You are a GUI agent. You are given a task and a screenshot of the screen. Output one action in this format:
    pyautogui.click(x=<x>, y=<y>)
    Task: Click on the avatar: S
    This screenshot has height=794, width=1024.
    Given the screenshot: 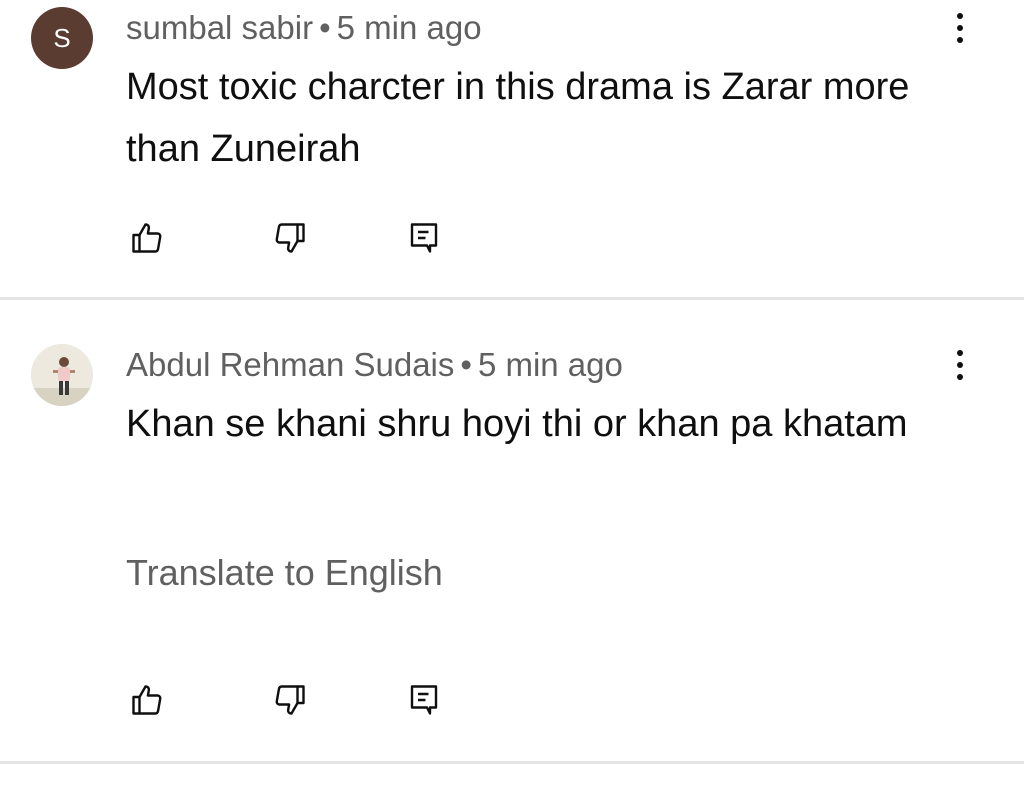 What is the action you would take?
    pyautogui.click(x=62, y=38)
    